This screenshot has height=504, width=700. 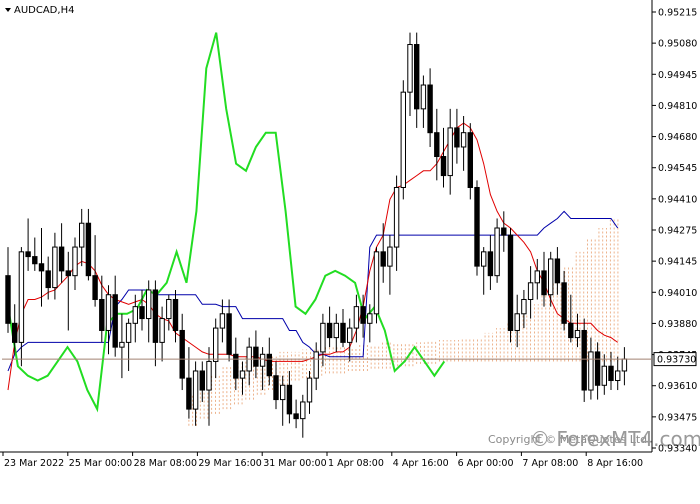 What do you see at coordinates (615, 463) in the screenshot?
I see `time-tick-label: 8 Apr 16:00` at bounding box center [615, 463].